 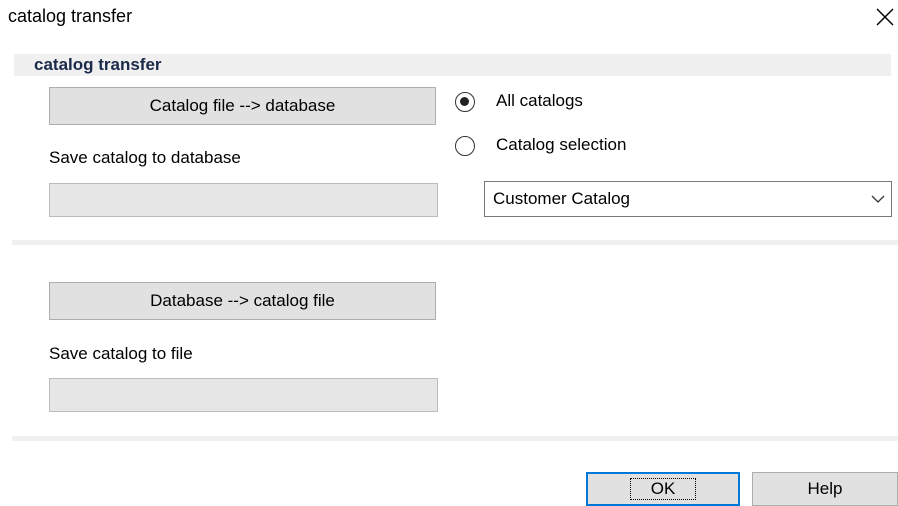 I want to click on catalog-select: Customer Catalog, so click(x=688, y=199).